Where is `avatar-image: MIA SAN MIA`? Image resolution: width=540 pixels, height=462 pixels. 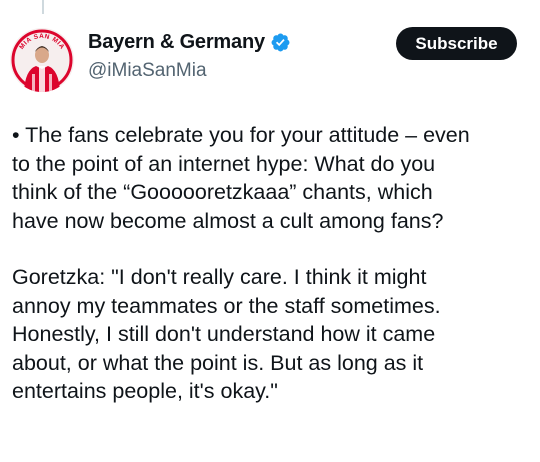
avatar-image: MIA SAN MIA is located at coordinates (42, 60).